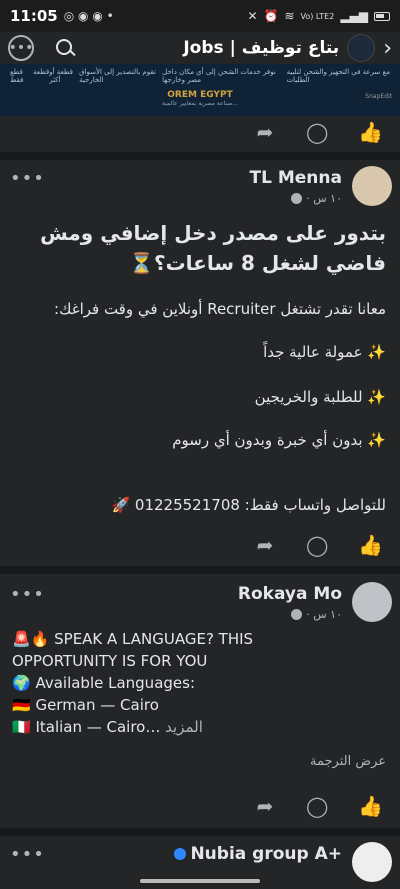 The height and width of the screenshot is (889, 400). I want to click on mute-icon: ✕, so click(252, 16).